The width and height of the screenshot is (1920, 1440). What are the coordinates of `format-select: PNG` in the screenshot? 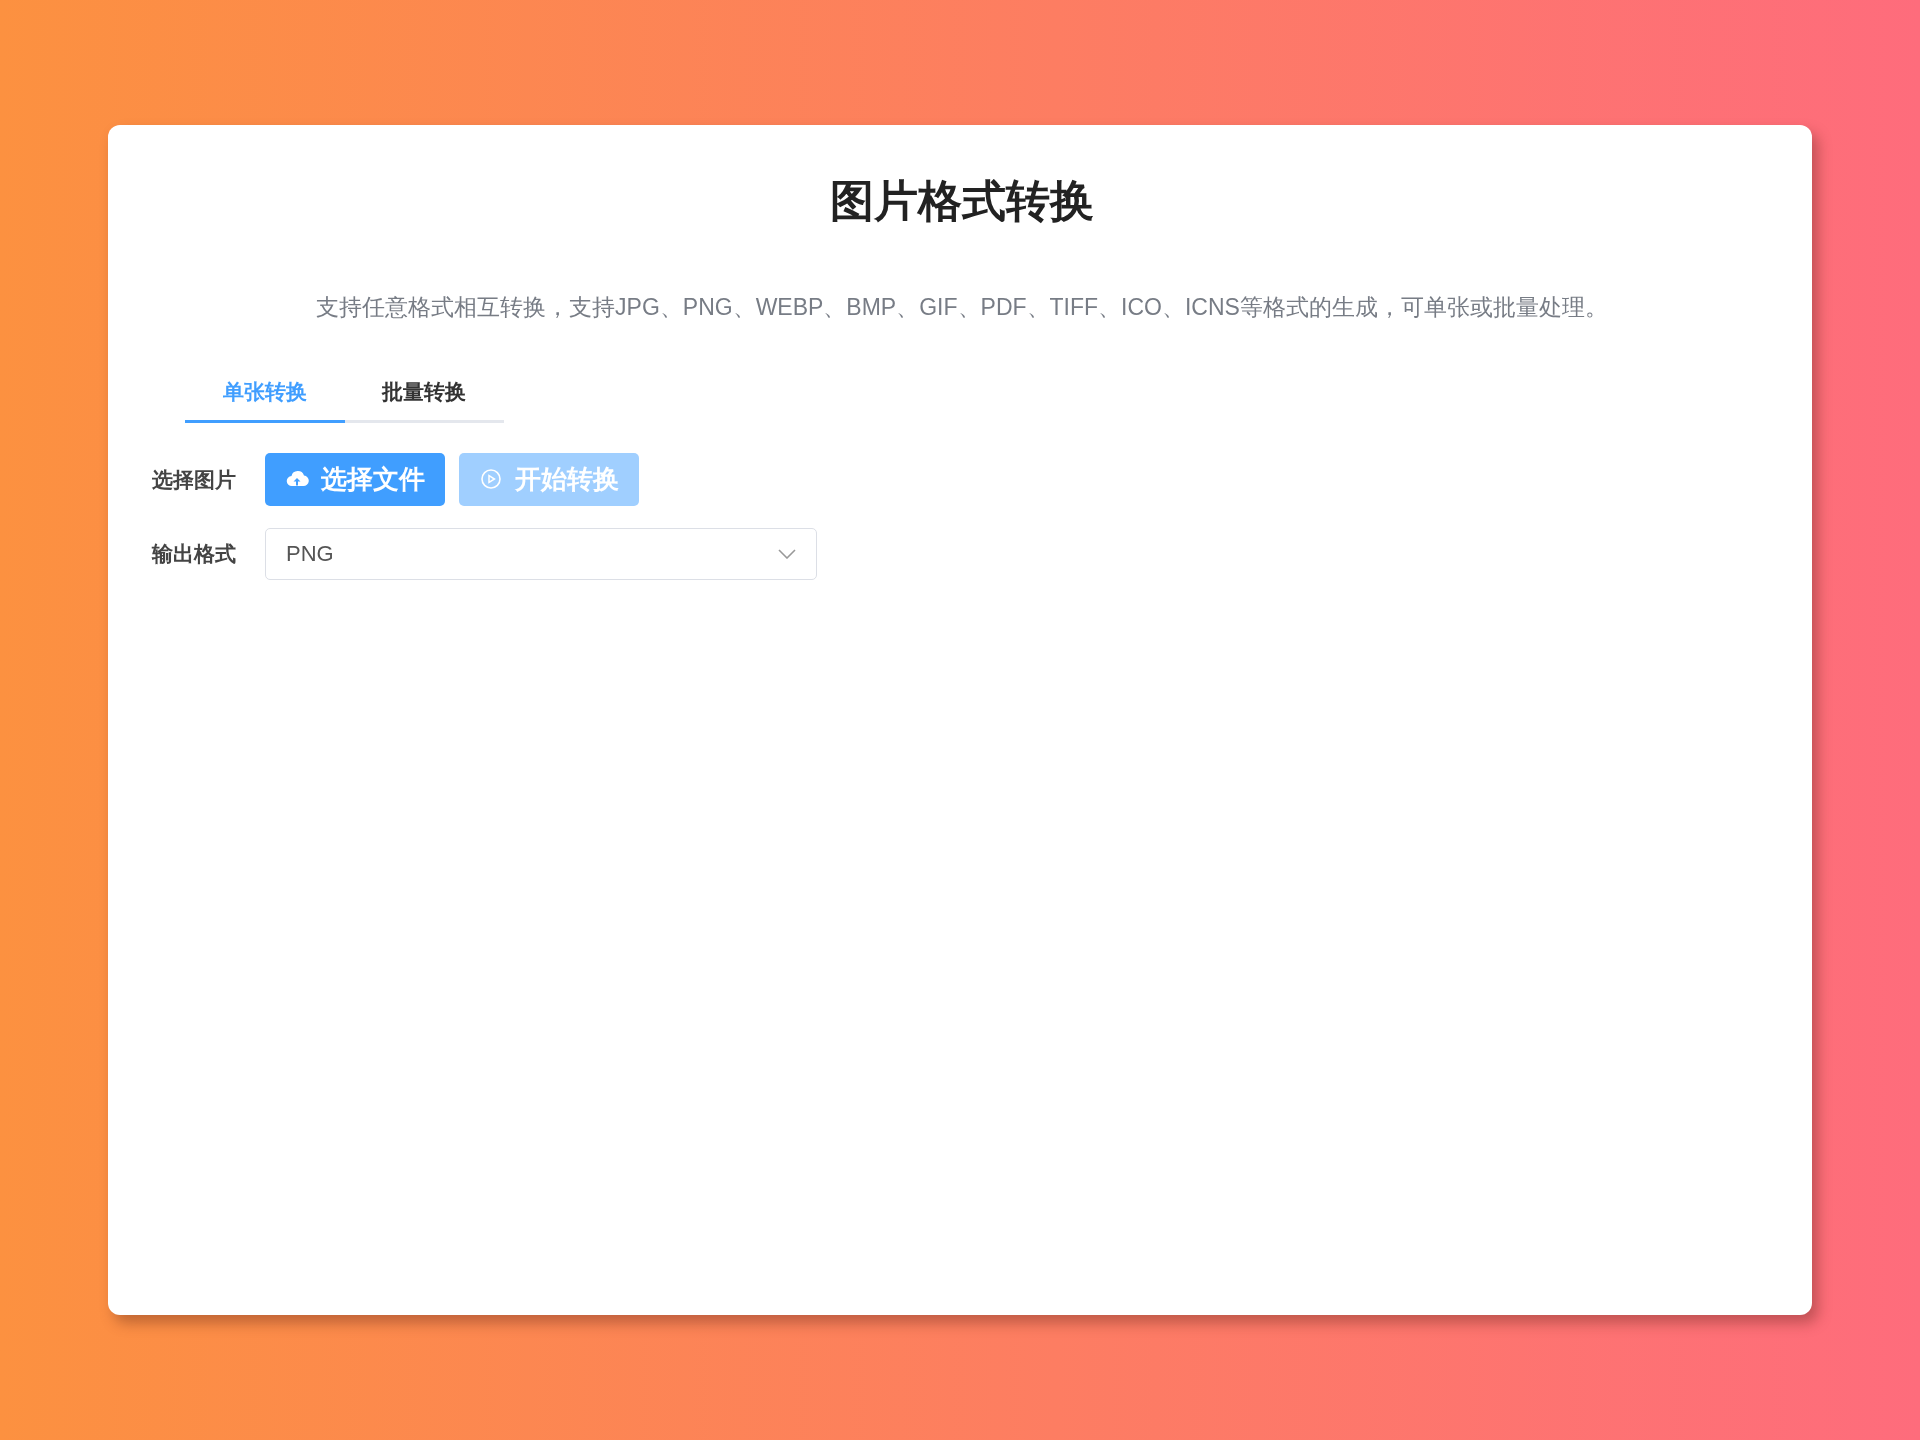 It's located at (541, 553).